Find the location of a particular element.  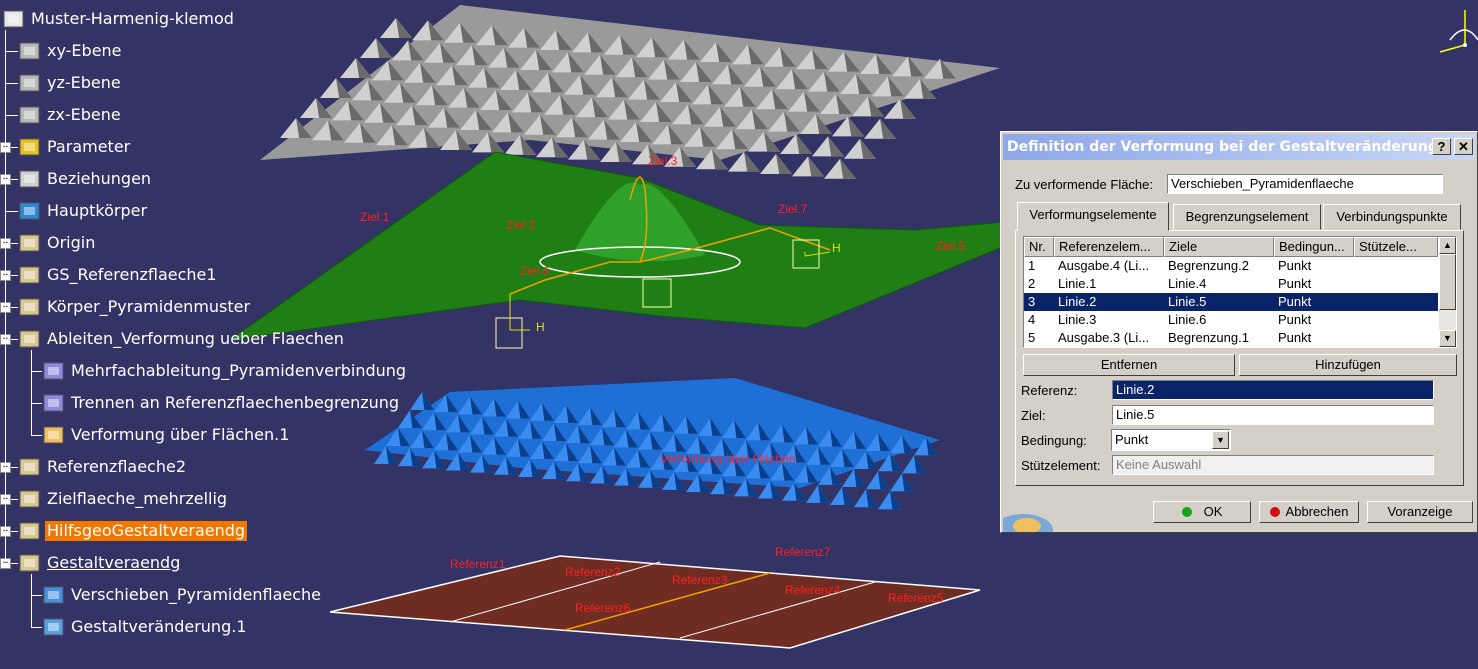

tree-node-verschieben-pyramidenflaeche: Verschieben_Pyramidenflaeche is located at coordinates (182, 595).